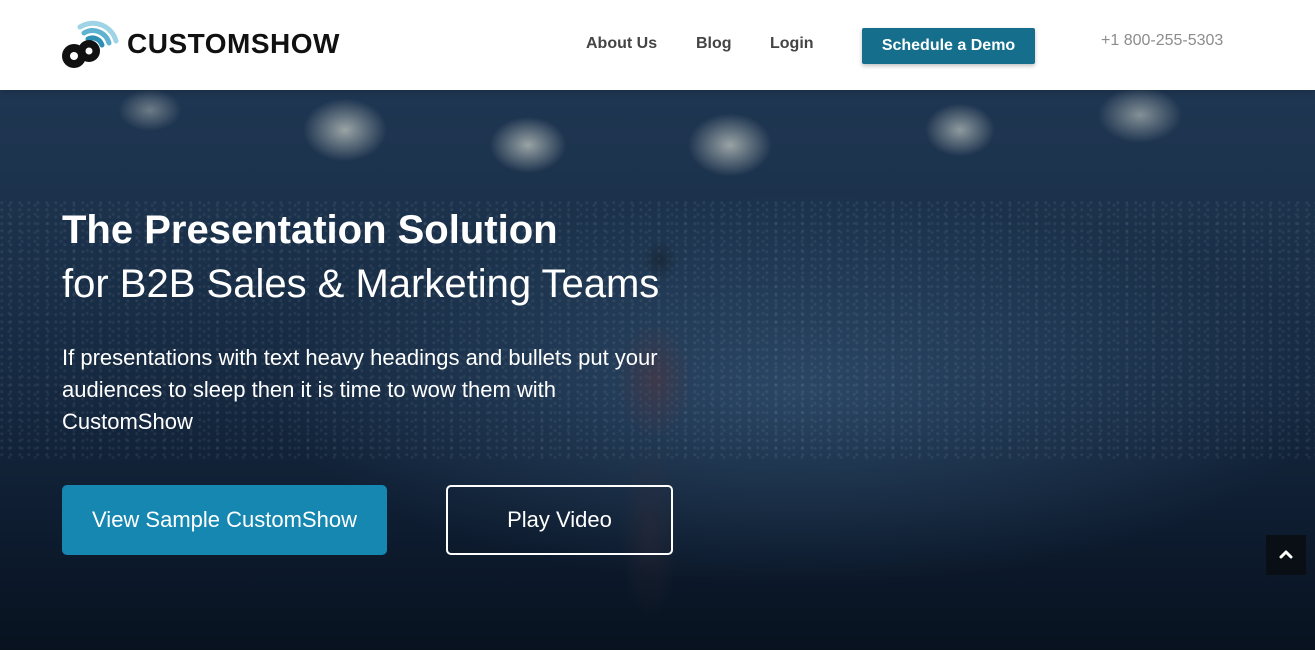 The height and width of the screenshot is (650, 1315). Describe the element at coordinates (90, 45) in the screenshot. I see `customshow-logo-icon` at that location.